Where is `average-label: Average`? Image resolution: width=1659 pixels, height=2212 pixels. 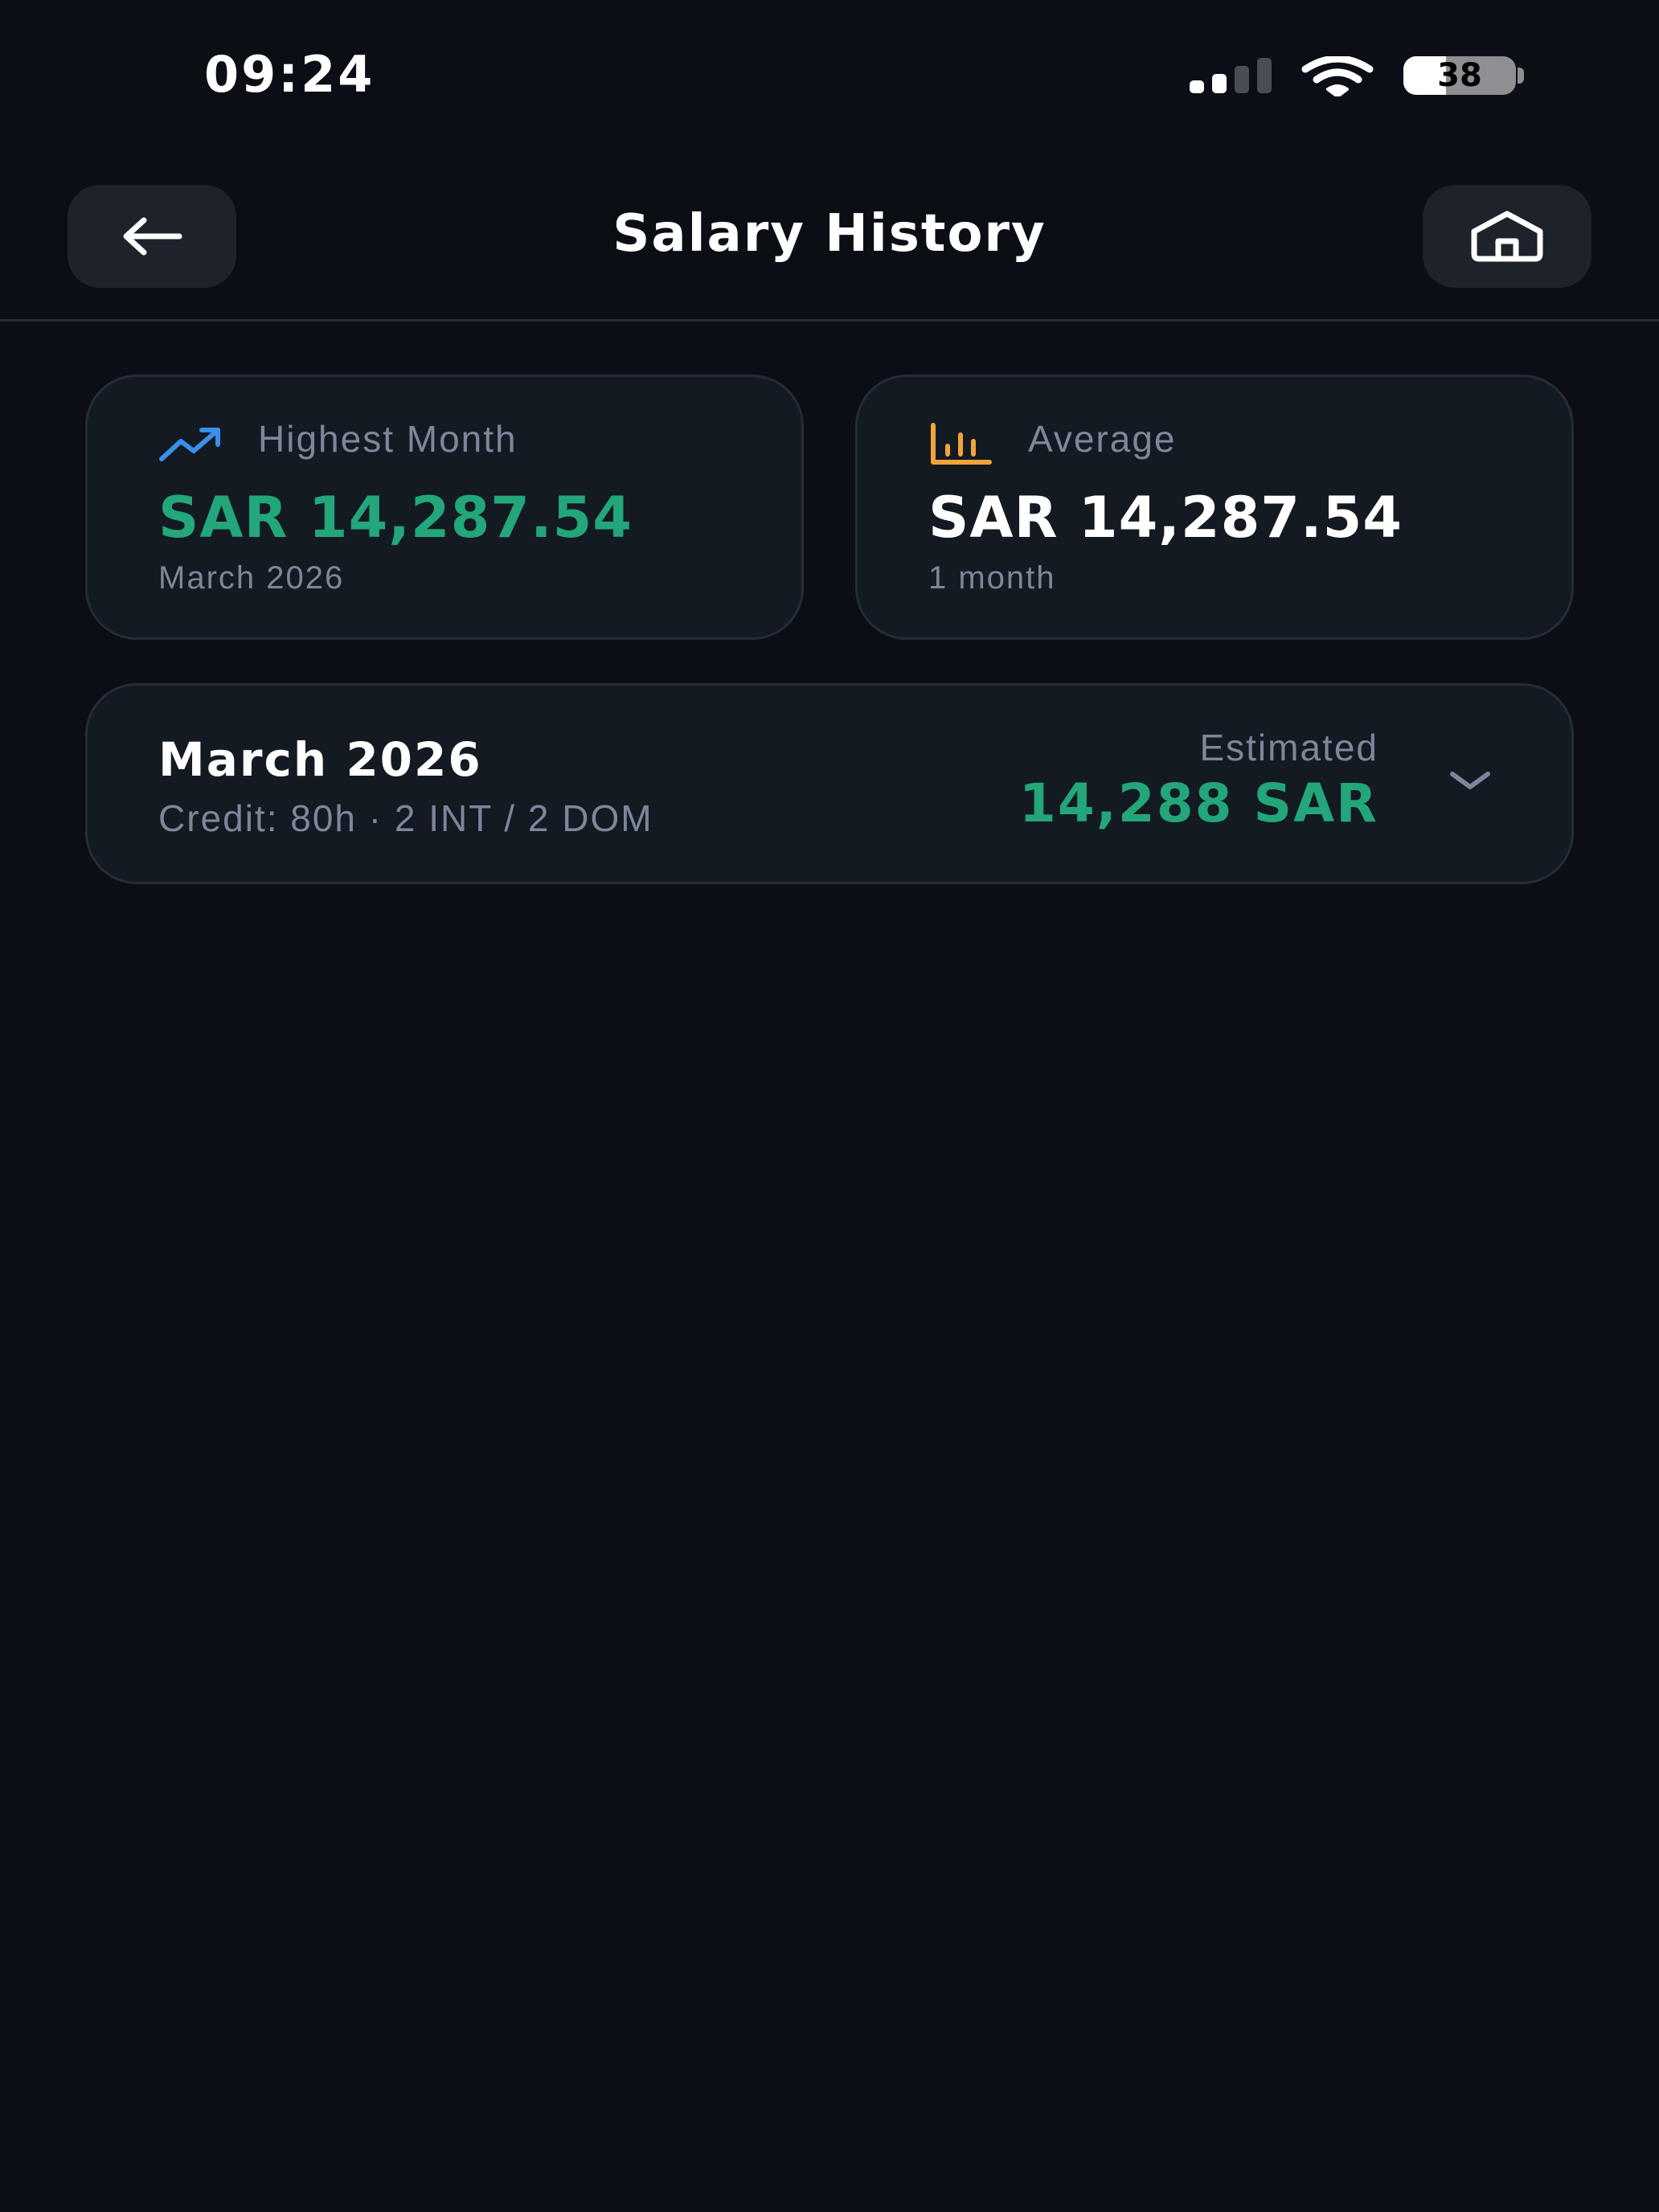
average-label: Average is located at coordinates (1102, 439).